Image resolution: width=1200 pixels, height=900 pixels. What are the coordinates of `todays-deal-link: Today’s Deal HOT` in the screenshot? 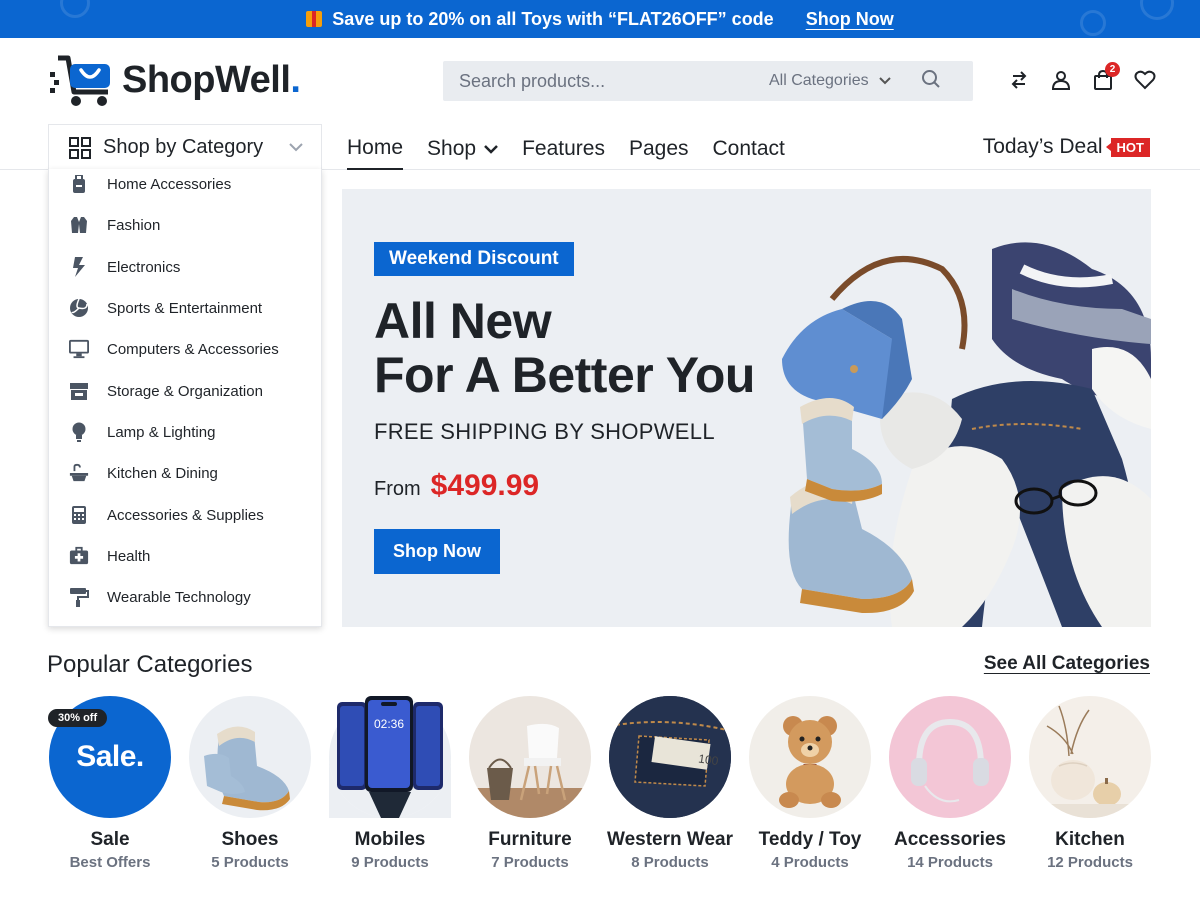 It's located at (1066, 147).